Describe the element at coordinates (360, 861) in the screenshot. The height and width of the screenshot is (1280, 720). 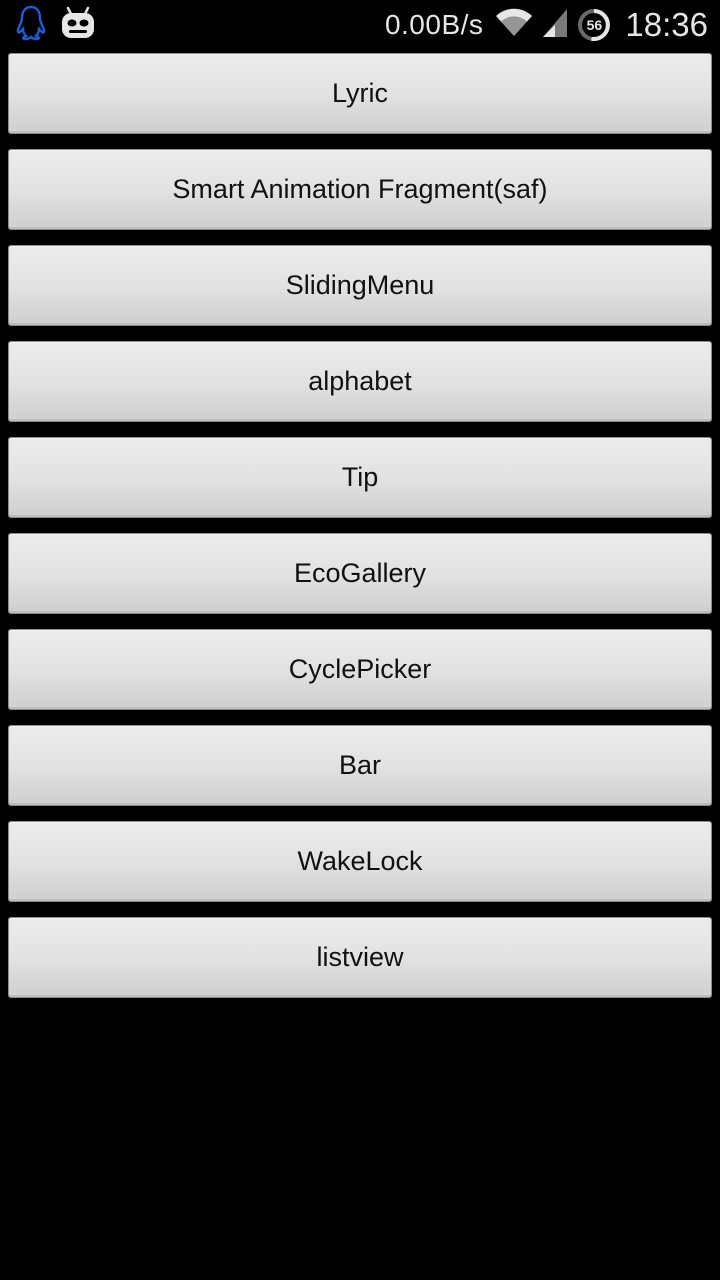
I see `wakelock-button: WakeLock` at that location.